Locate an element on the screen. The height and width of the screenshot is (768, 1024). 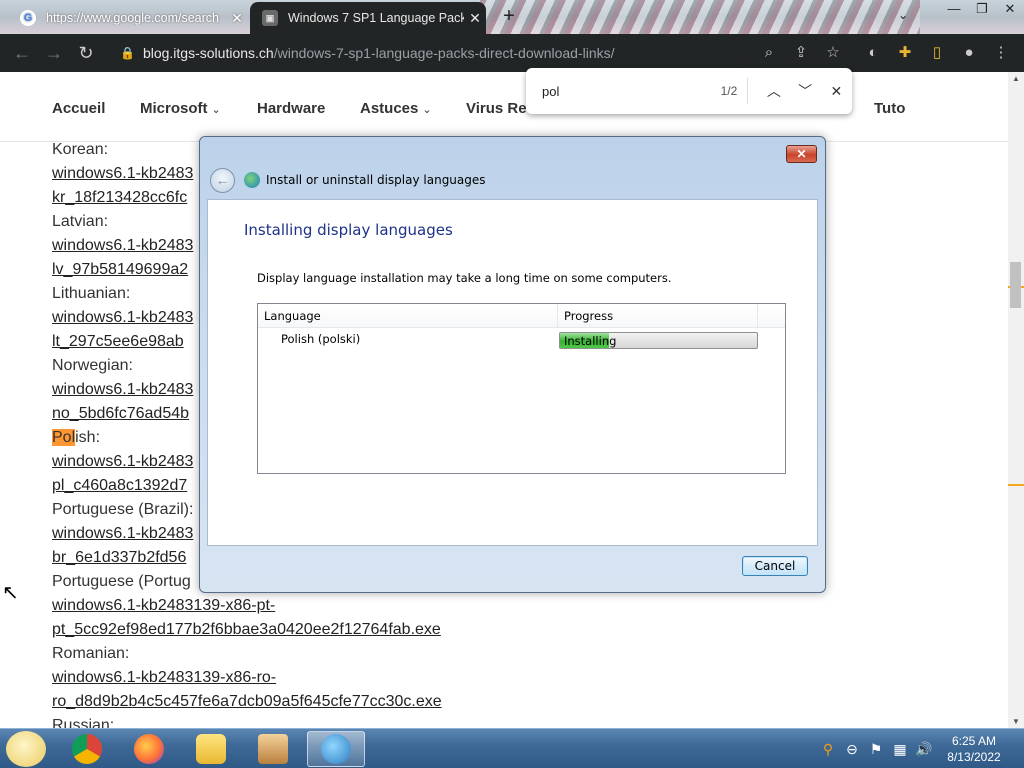
users-icon is located at coordinates (211, 749).